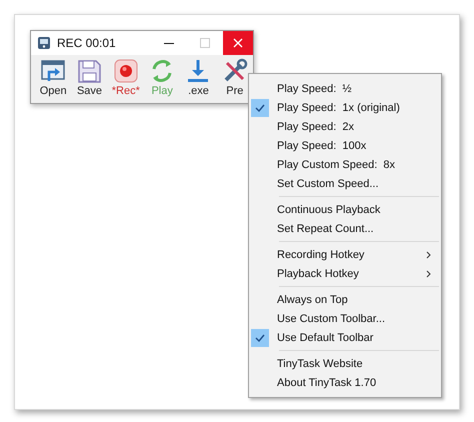  I want to click on close-button, so click(238, 43).